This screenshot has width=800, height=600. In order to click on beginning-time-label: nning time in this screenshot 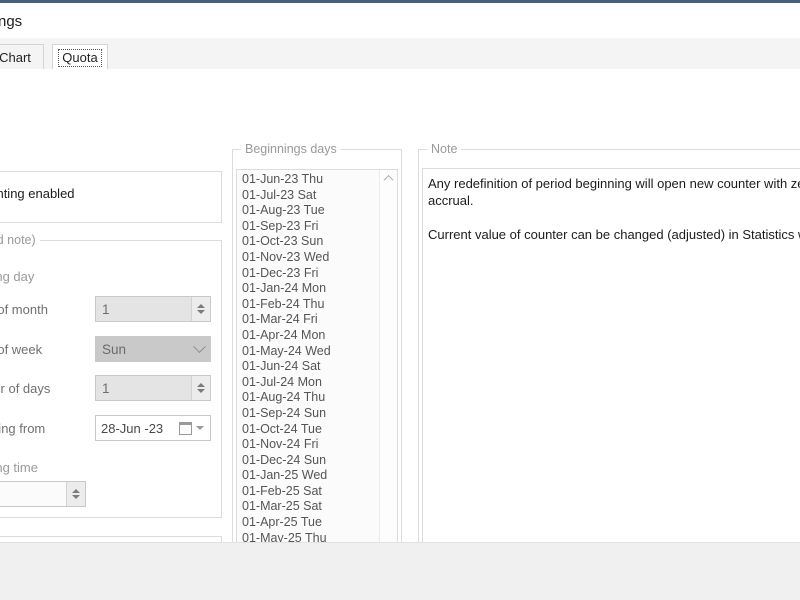, I will do `click(19, 467)`.